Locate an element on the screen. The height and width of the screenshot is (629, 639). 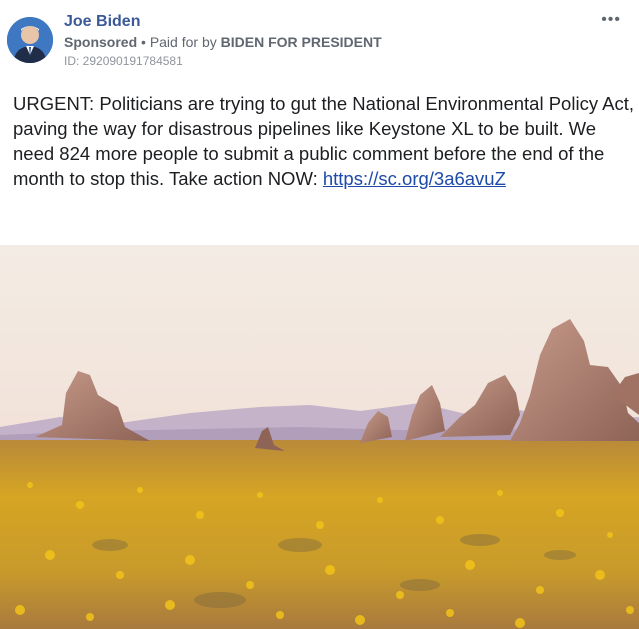
paid-for-by: BIDEN FOR PRESIDENT is located at coordinates (301, 42).